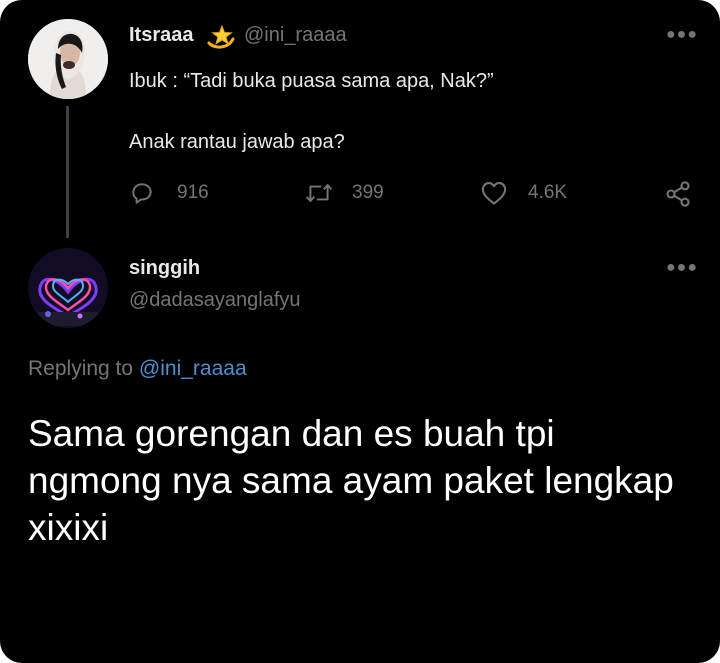 The width and height of the screenshot is (720, 663). What do you see at coordinates (142, 193) in the screenshot?
I see `reply-bubble-icon` at bounding box center [142, 193].